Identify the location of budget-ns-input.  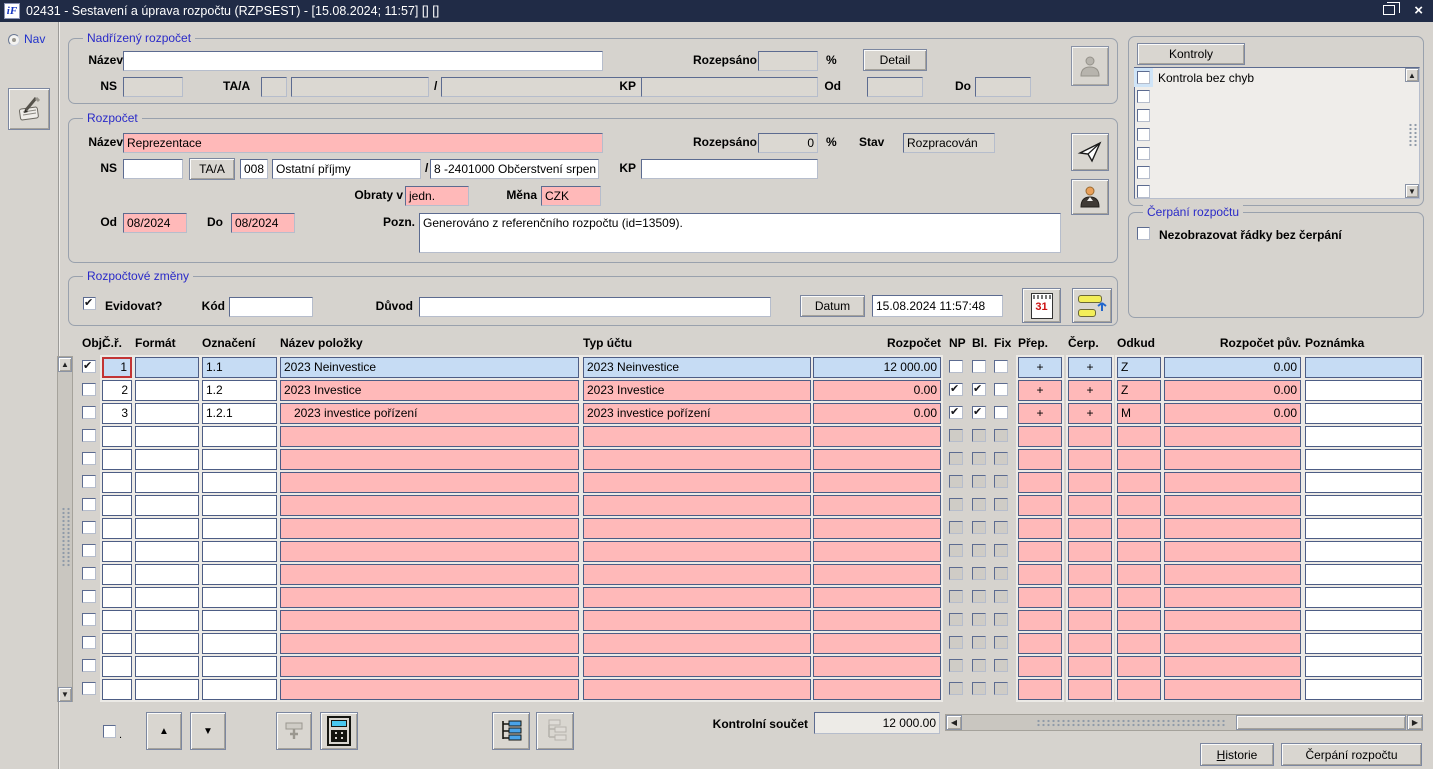
(153, 169).